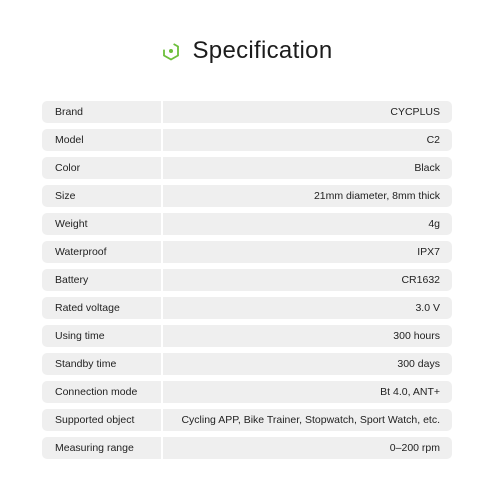  Describe the element at coordinates (307, 448) in the screenshot. I see `spec-value: 0–200 rpm` at that location.